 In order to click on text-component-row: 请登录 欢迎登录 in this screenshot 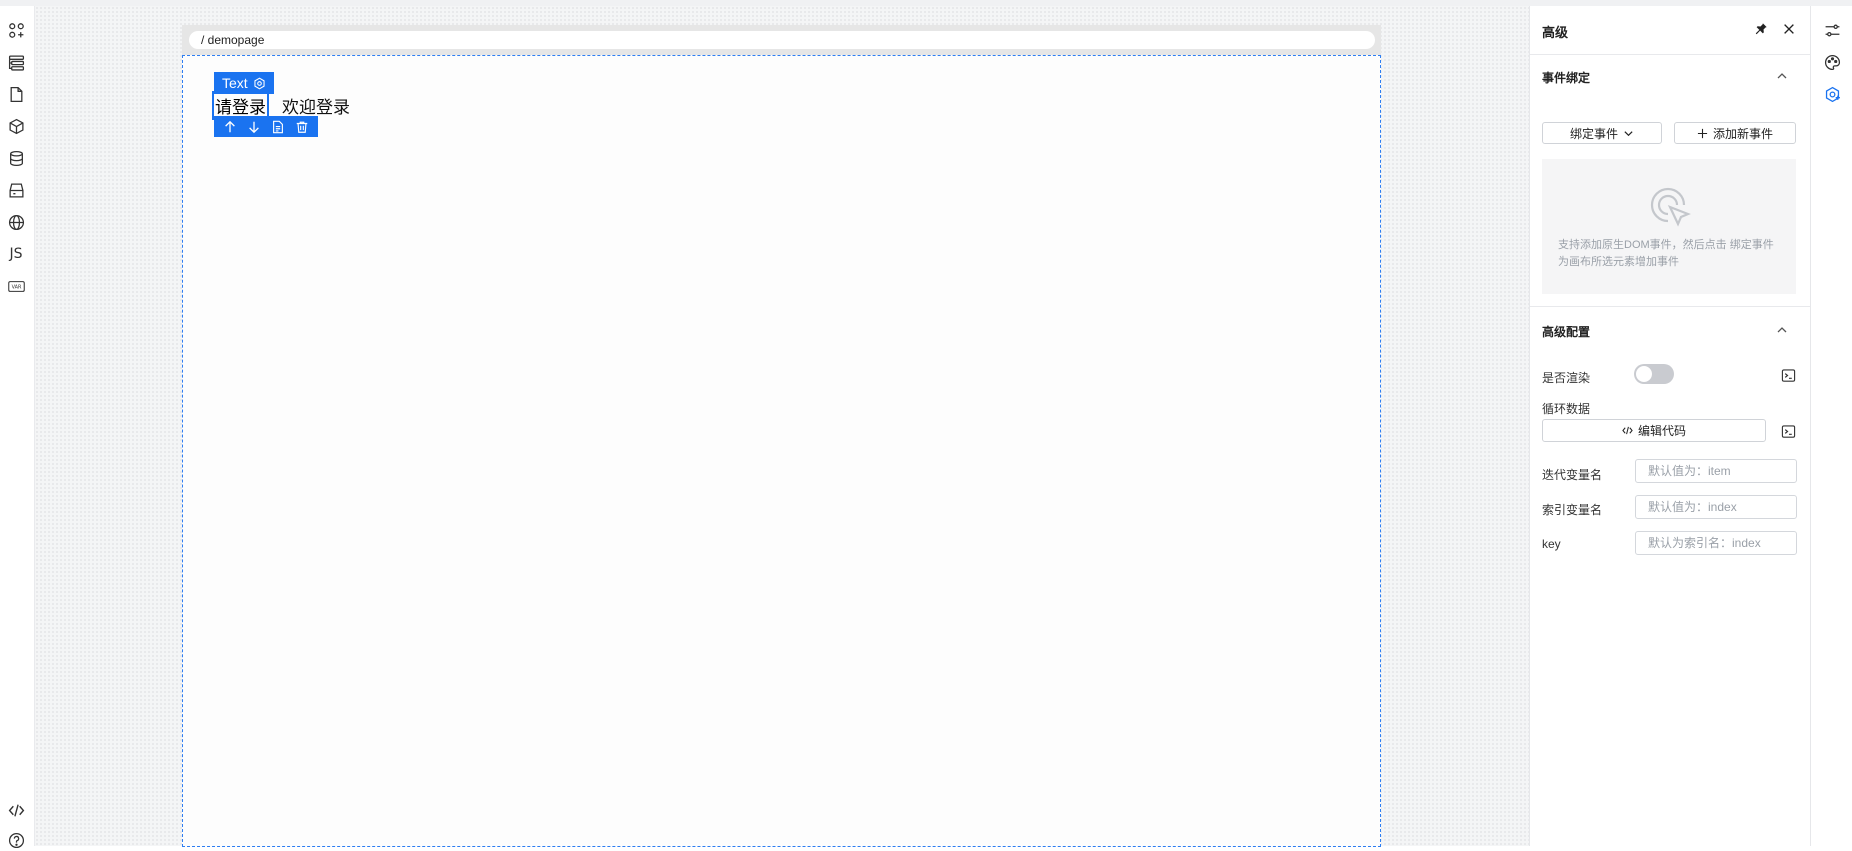, I will do `click(281, 105)`.